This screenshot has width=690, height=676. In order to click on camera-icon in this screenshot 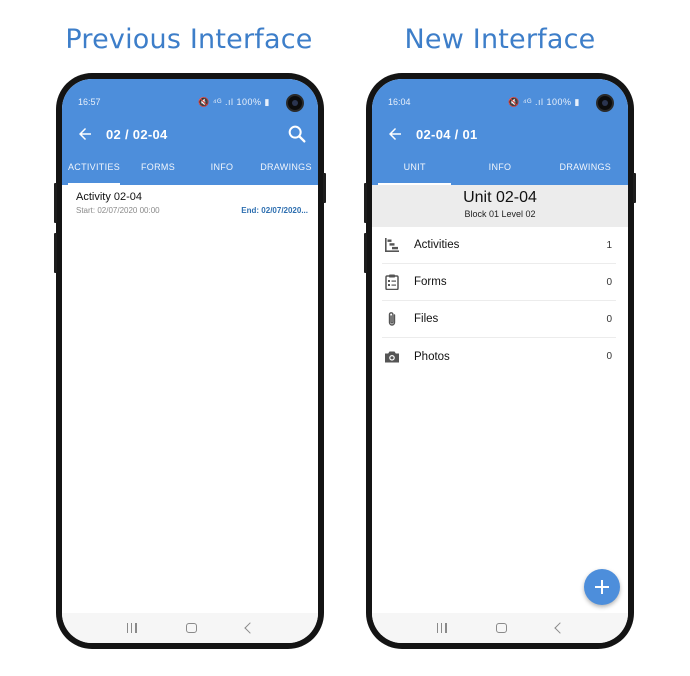, I will do `click(392, 356)`.